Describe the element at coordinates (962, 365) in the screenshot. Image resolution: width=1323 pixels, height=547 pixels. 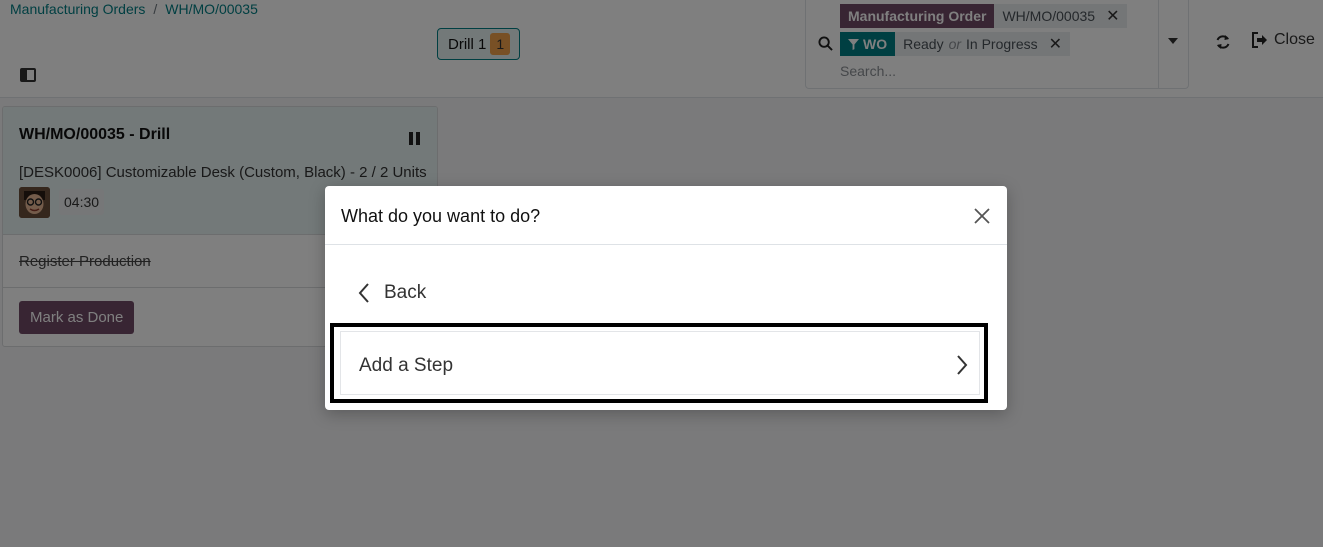
I see `chevron-right-icon` at that location.